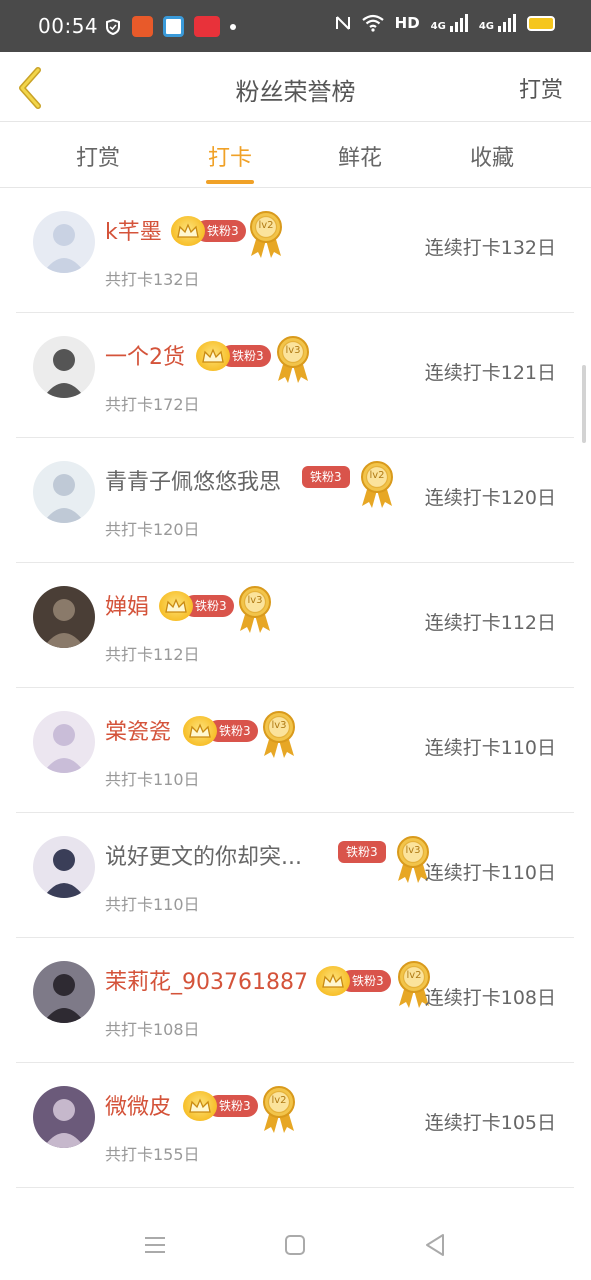 The height and width of the screenshot is (1280, 591). What do you see at coordinates (490, 623) in the screenshot?
I see `streak-checkin-count: 连续打卡112日` at bounding box center [490, 623].